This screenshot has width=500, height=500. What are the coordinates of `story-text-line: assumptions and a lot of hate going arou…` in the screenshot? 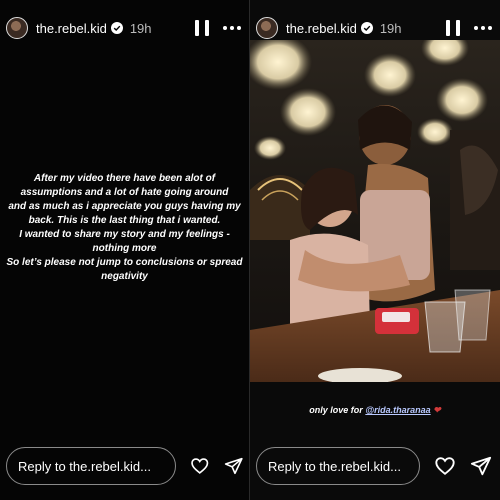 It's located at (124, 192).